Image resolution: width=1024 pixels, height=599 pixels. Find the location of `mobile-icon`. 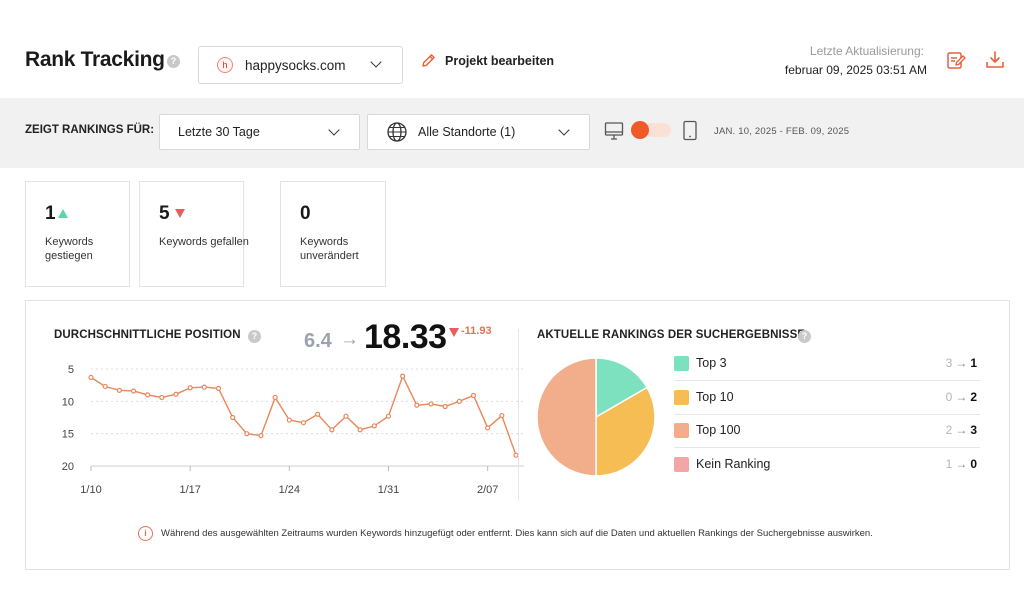

mobile-icon is located at coordinates (690, 131).